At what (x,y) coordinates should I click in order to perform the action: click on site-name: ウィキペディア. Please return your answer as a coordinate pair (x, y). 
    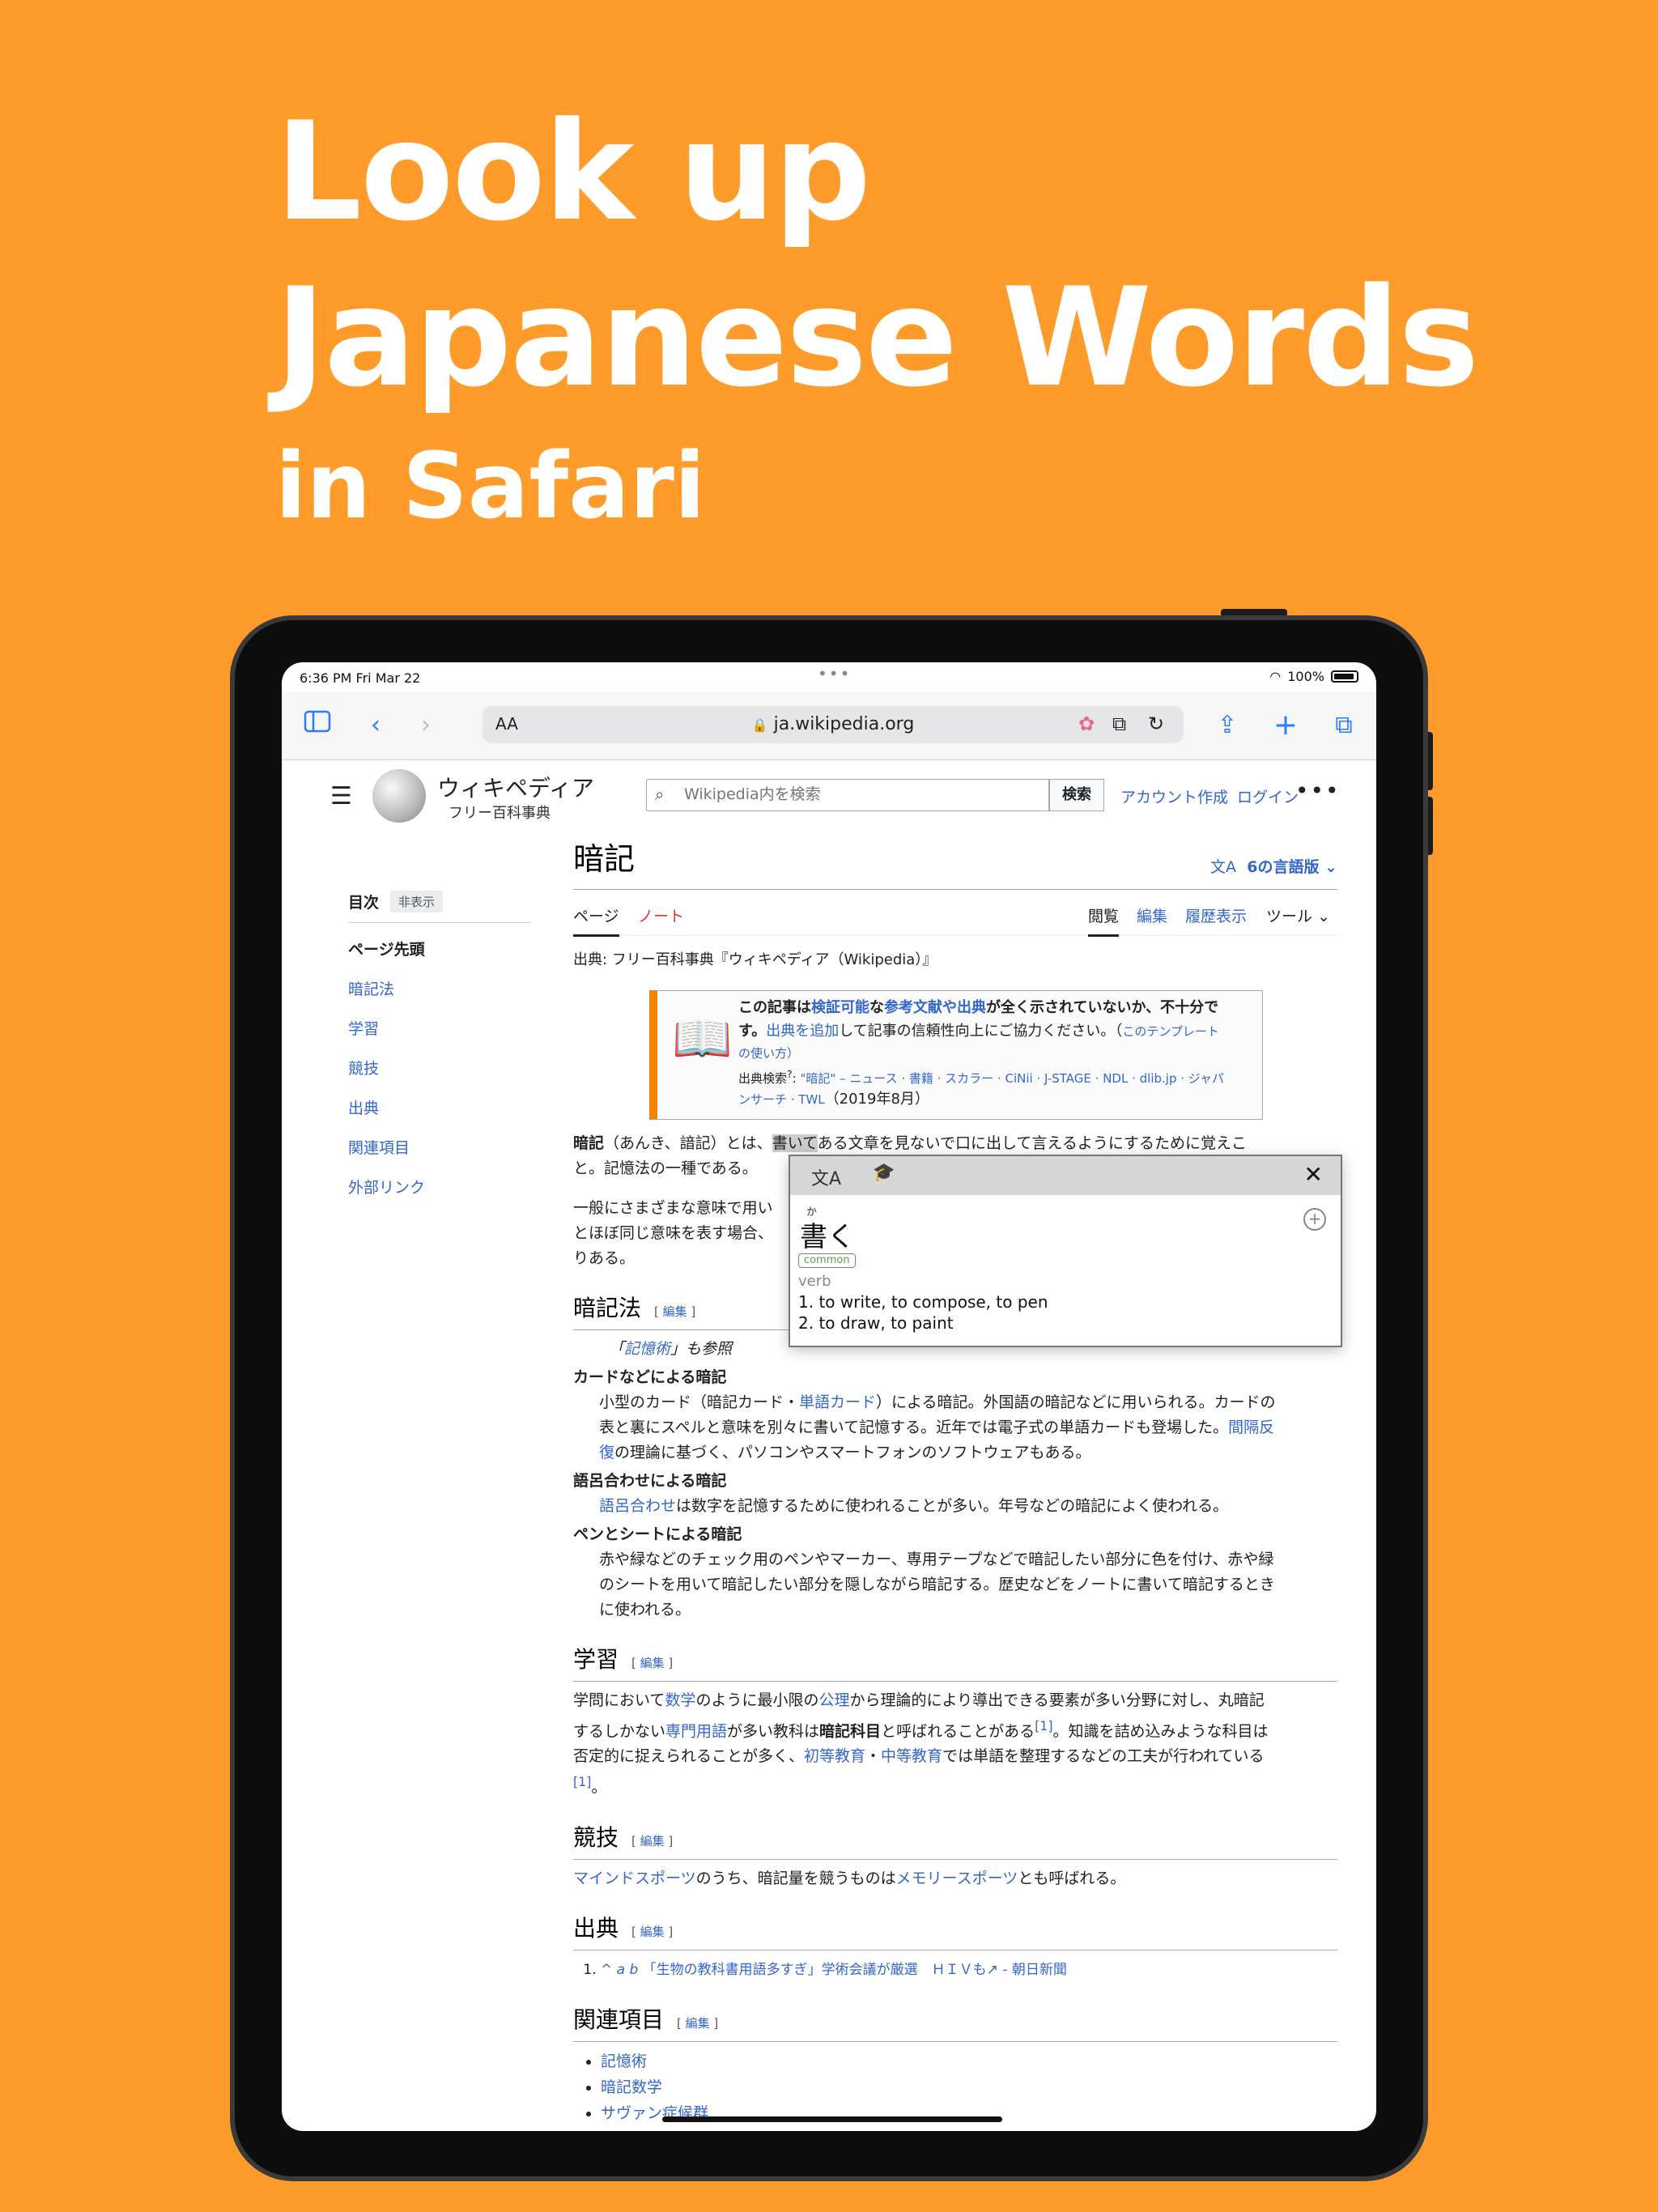
    Looking at the image, I should click on (515, 787).